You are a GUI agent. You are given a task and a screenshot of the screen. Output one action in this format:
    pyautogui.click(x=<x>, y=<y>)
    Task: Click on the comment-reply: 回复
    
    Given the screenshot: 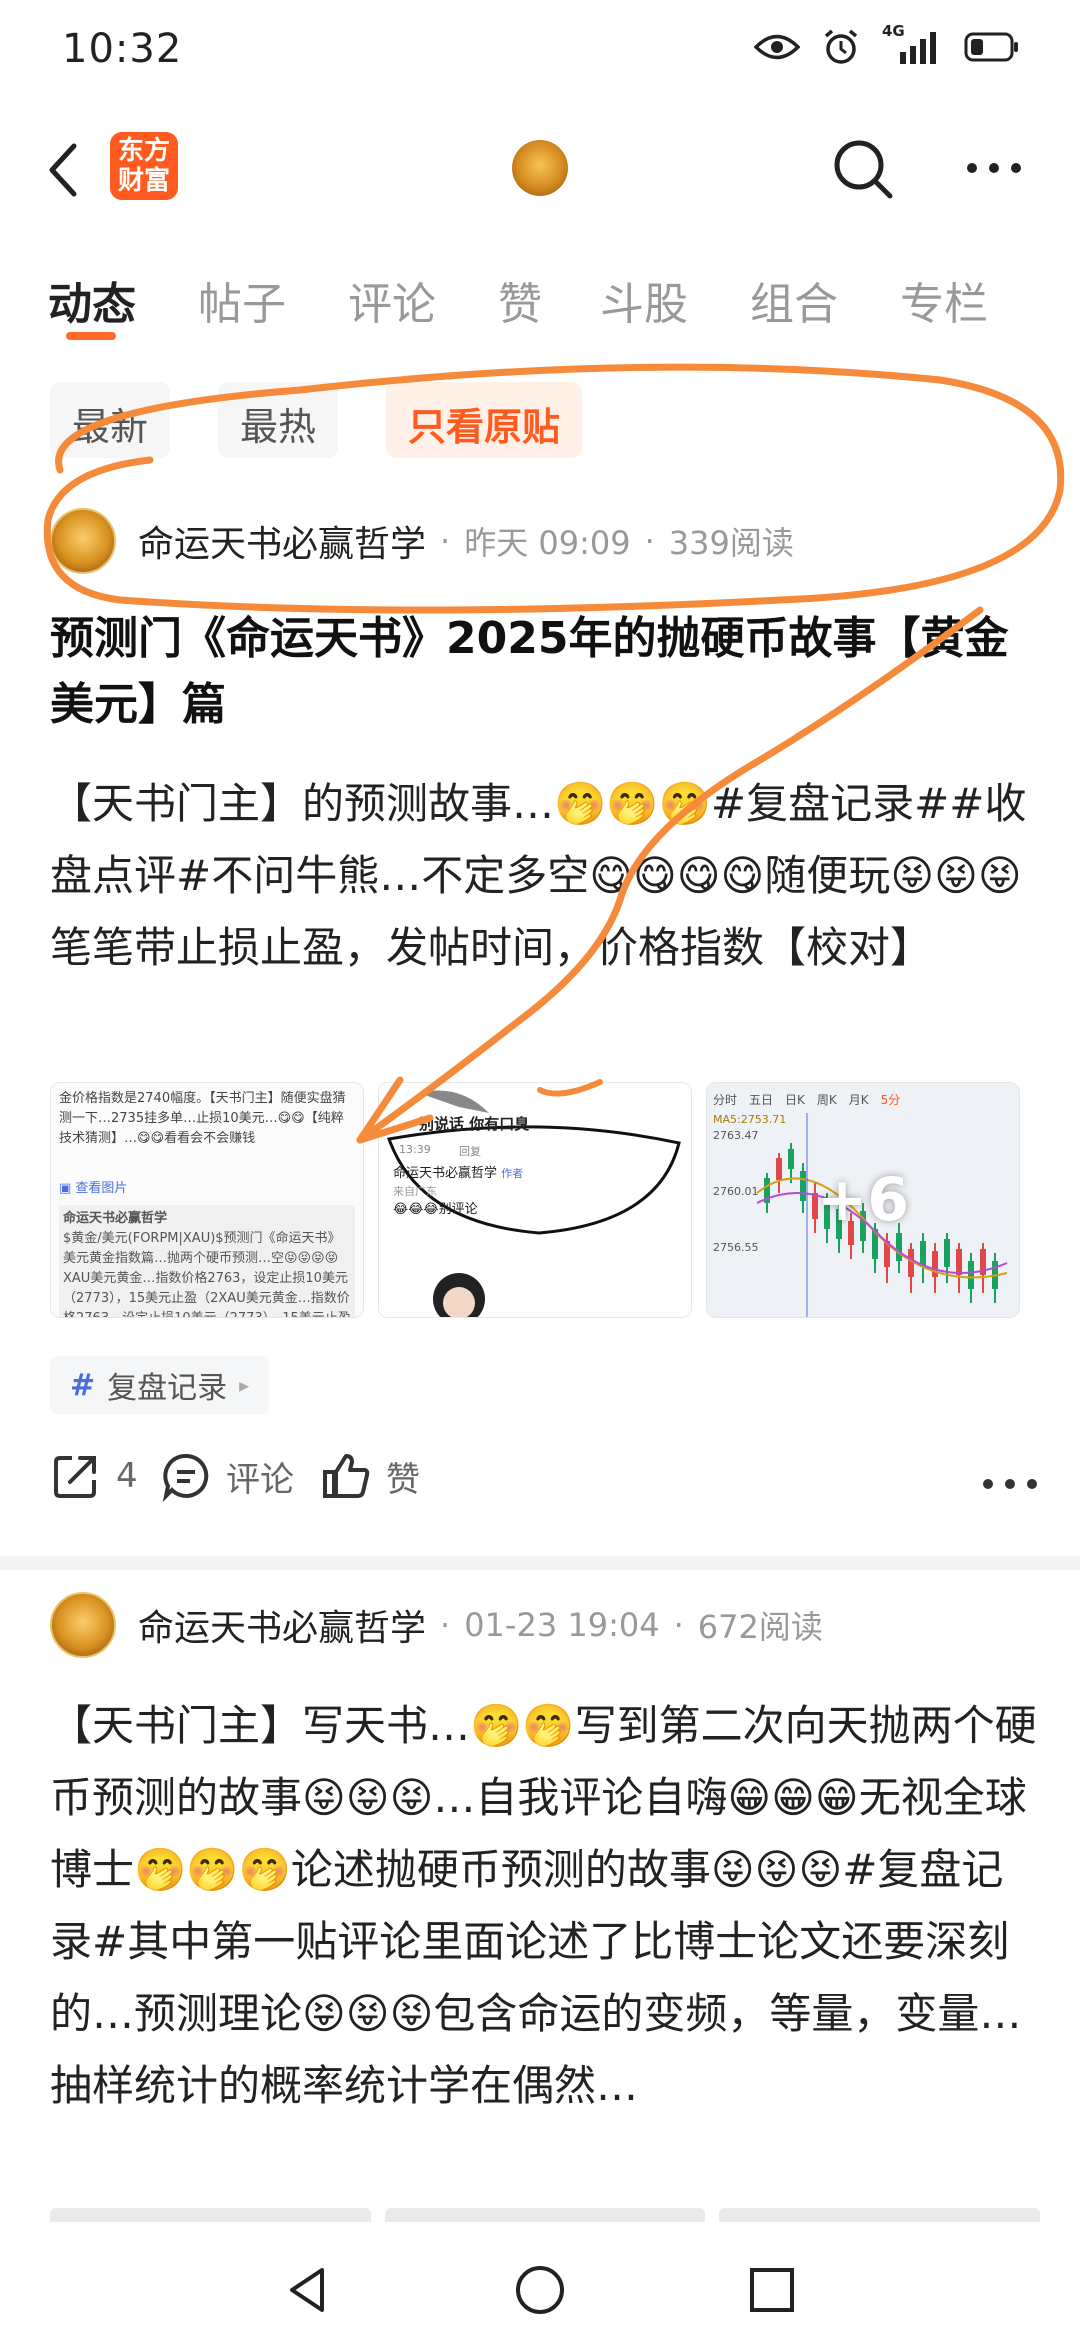 What is the action you would take?
    pyautogui.click(x=470, y=1151)
    